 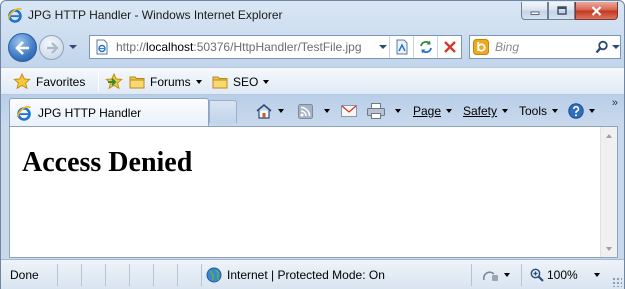 I want to click on feeds-button, so click(x=305, y=111).